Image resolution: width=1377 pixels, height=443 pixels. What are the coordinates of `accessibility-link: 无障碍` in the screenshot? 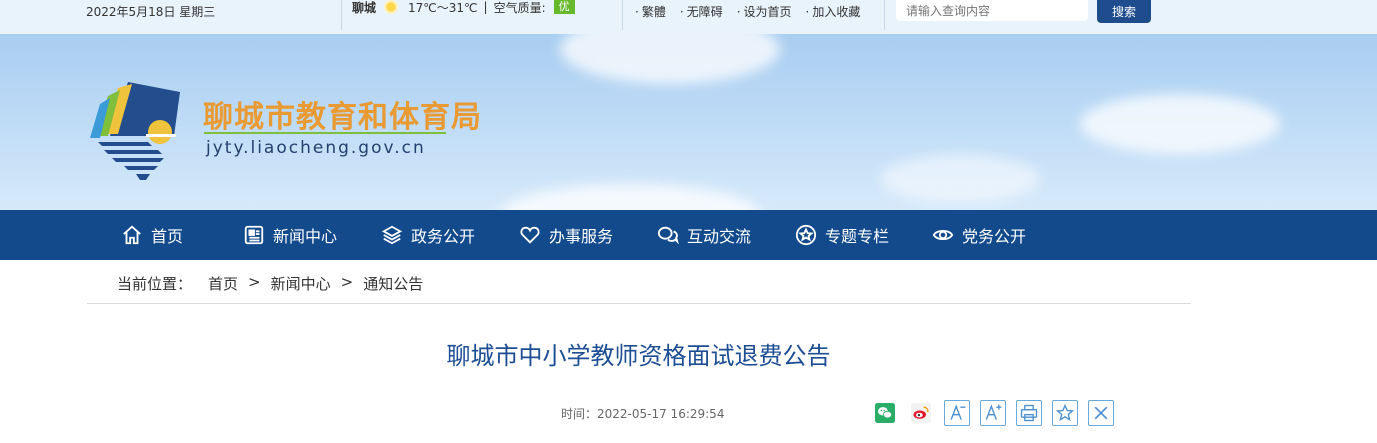 It's located at (701, 11).